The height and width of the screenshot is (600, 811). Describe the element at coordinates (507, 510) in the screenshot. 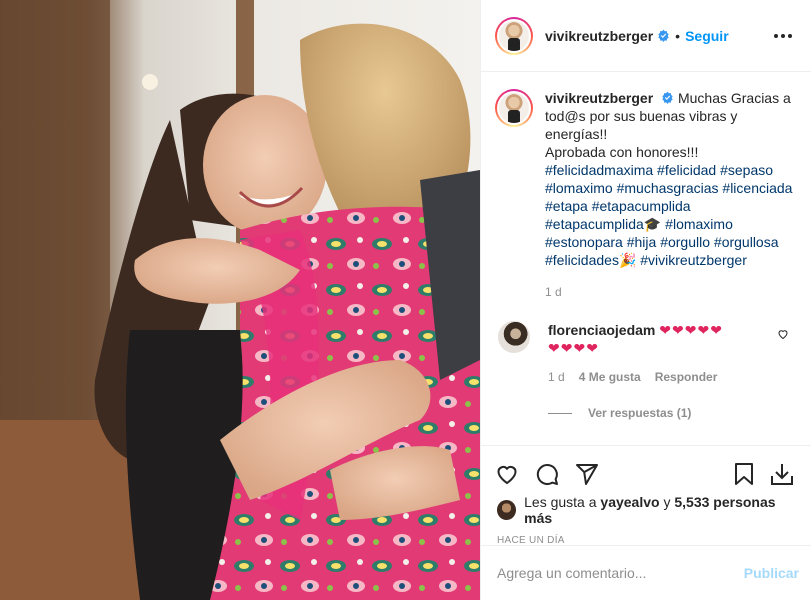

I see `liker-avatar` at that location.